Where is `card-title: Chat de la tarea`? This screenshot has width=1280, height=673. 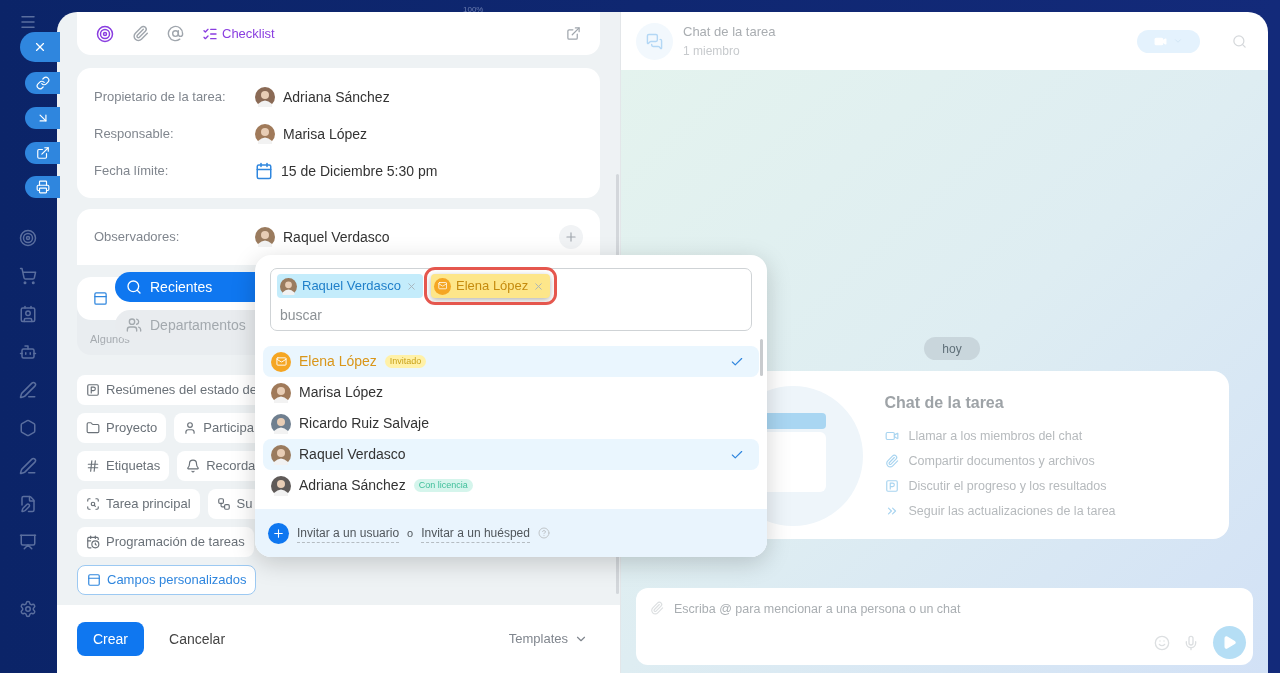 card-title: Chat de la tarea is located at coordinates (944, 403).